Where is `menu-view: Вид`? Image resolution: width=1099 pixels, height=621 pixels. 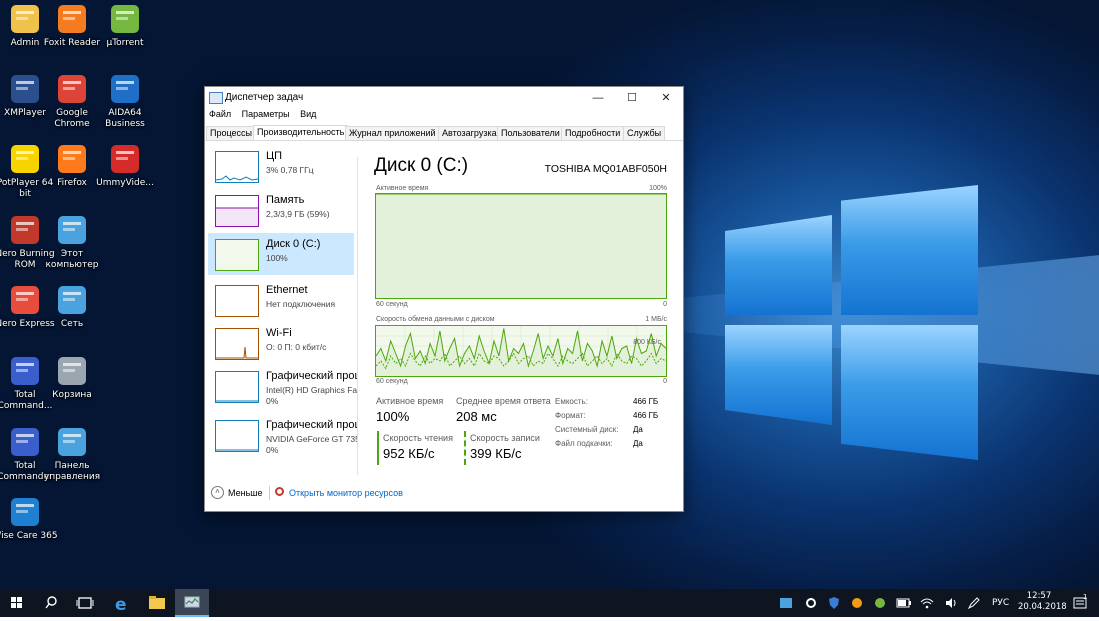
menu-view: Вид is located at coordinates (308, 114).